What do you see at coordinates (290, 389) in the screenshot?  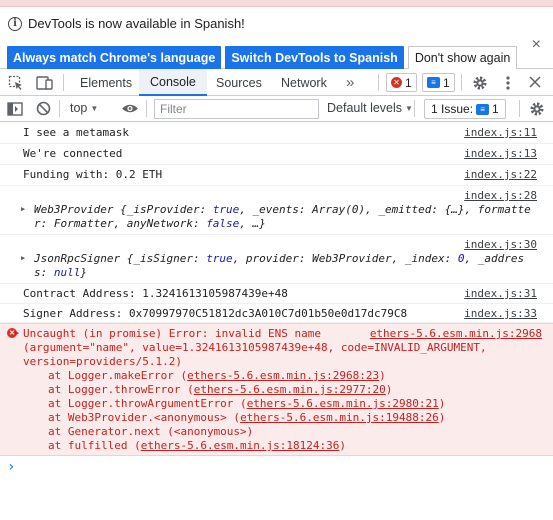 I see `stack-frame-link: ethers-5.6.esm.min.js:2977:20` at bounding box center [290, 389].